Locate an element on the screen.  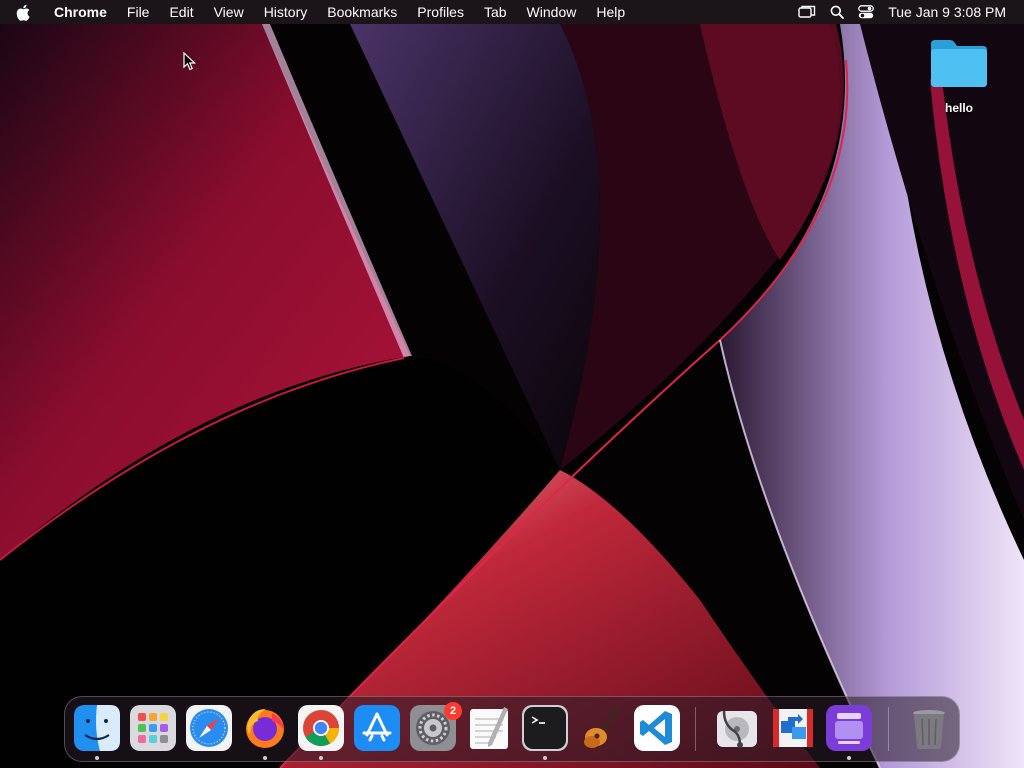
notification-badge: 2 is located at coordinates (453, 711).